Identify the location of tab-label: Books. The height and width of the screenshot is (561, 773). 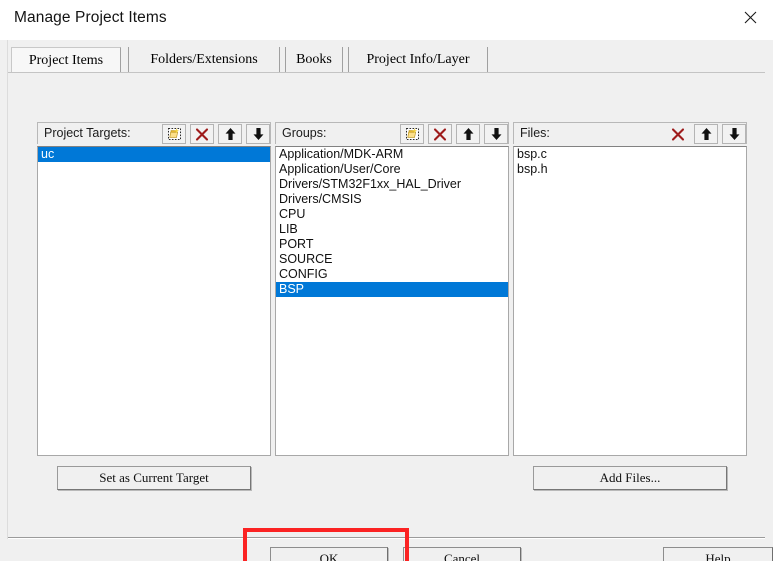
(314, 59).